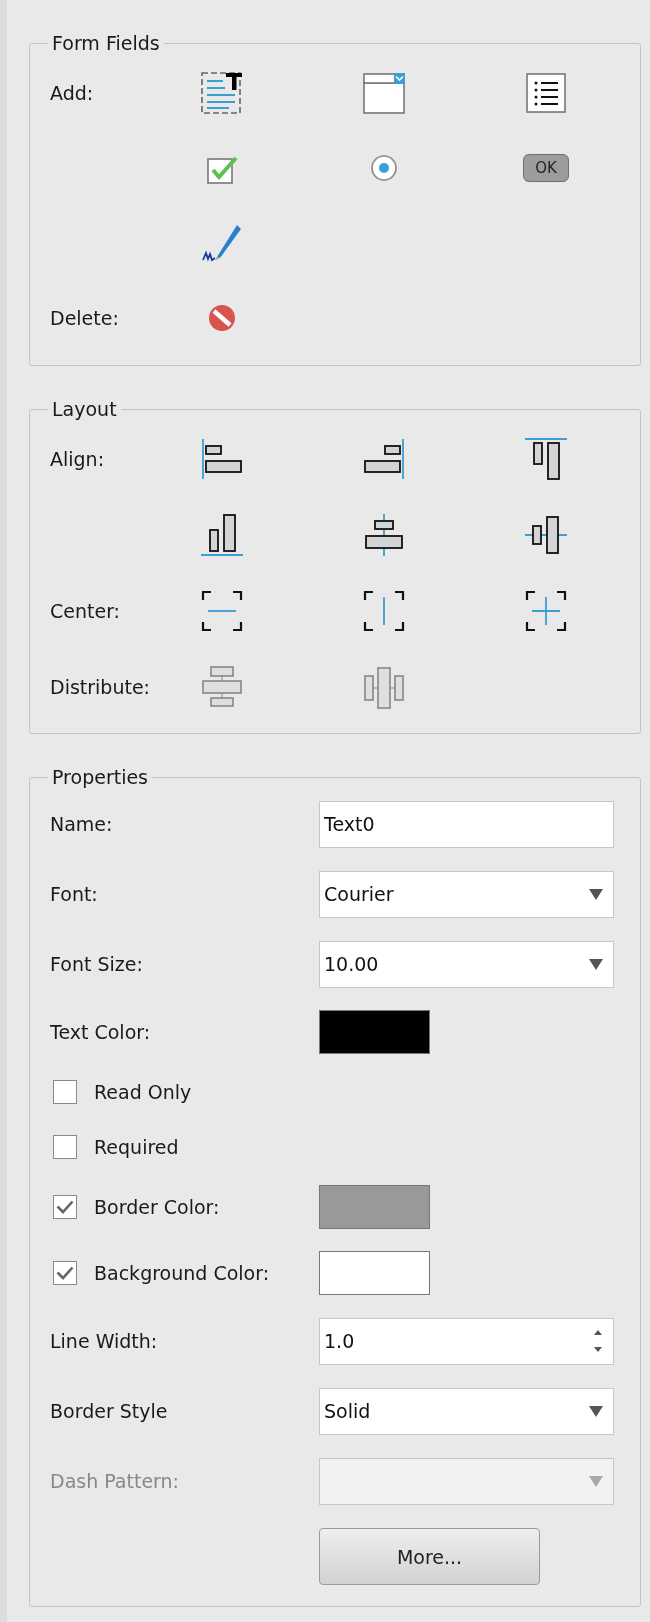 The height and width of the screenshot is (1622, 650). I want to click on row-label: Distribute:, so click(100, 687).